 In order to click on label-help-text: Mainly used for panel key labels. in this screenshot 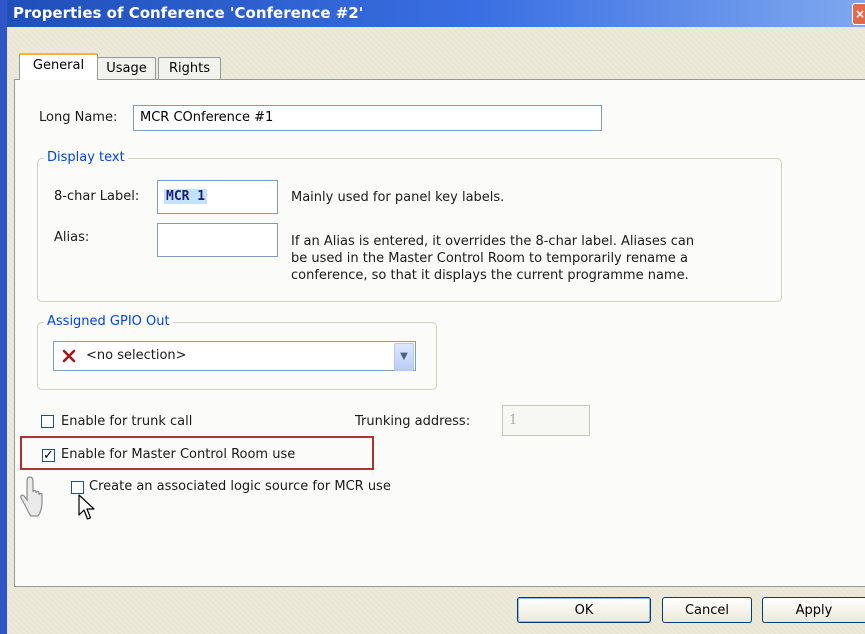, I will do `click(398, 197)`.